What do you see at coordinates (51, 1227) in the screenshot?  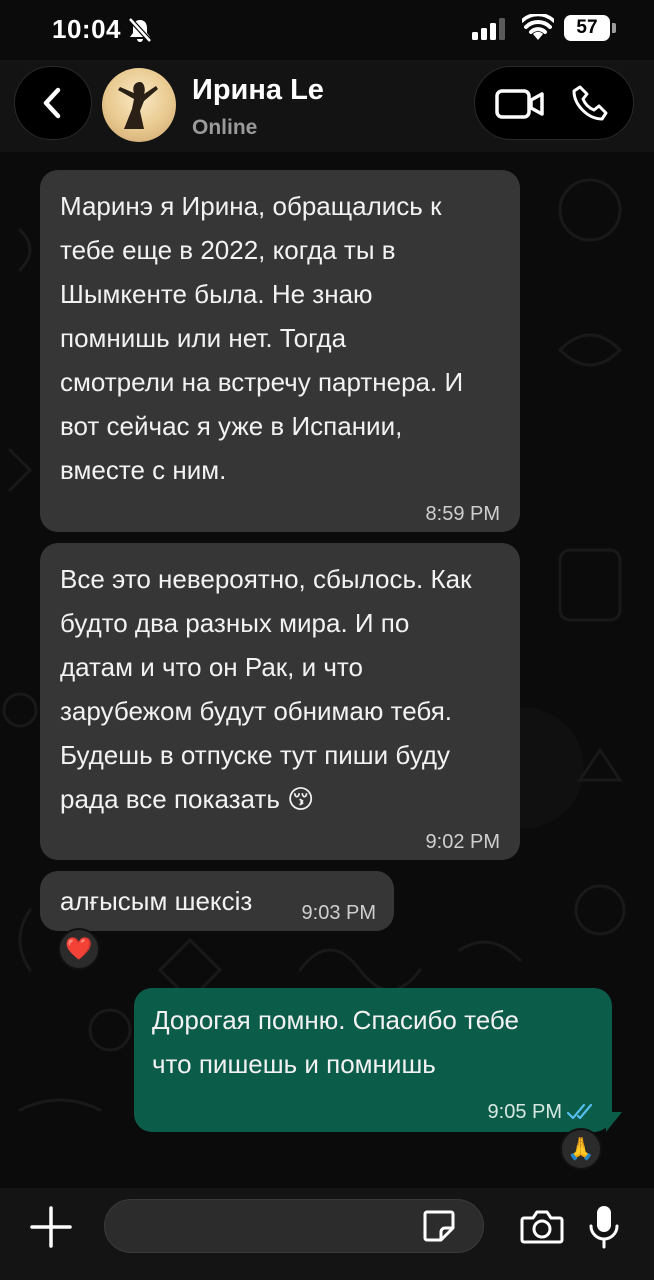 I see `plus-icon` at bounding box center [51, 1227].